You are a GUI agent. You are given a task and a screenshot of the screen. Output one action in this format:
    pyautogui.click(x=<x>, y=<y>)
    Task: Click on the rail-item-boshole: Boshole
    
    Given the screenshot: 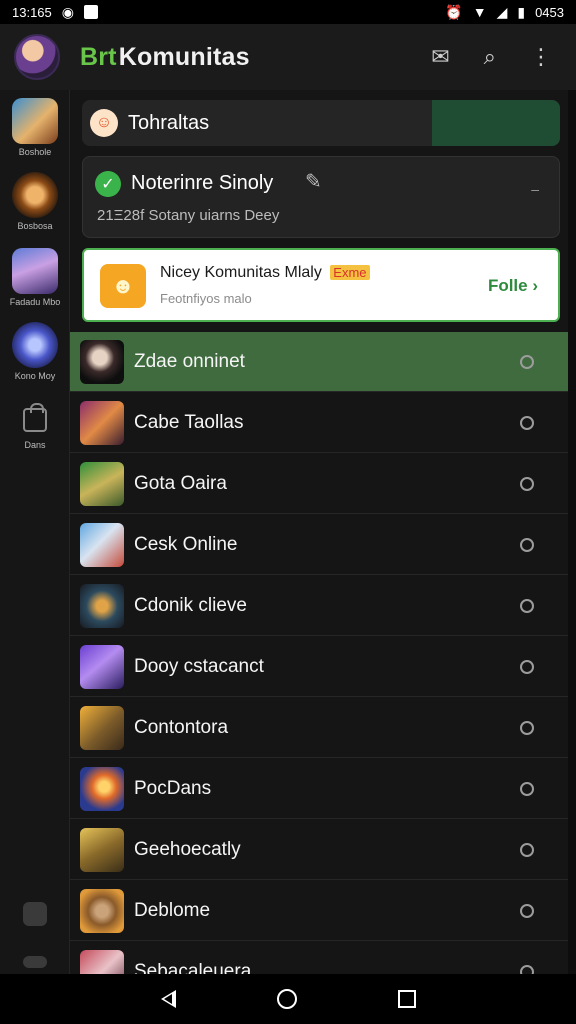 What is the action you would take?
    pyautogui.click(x=35, y=127)
    